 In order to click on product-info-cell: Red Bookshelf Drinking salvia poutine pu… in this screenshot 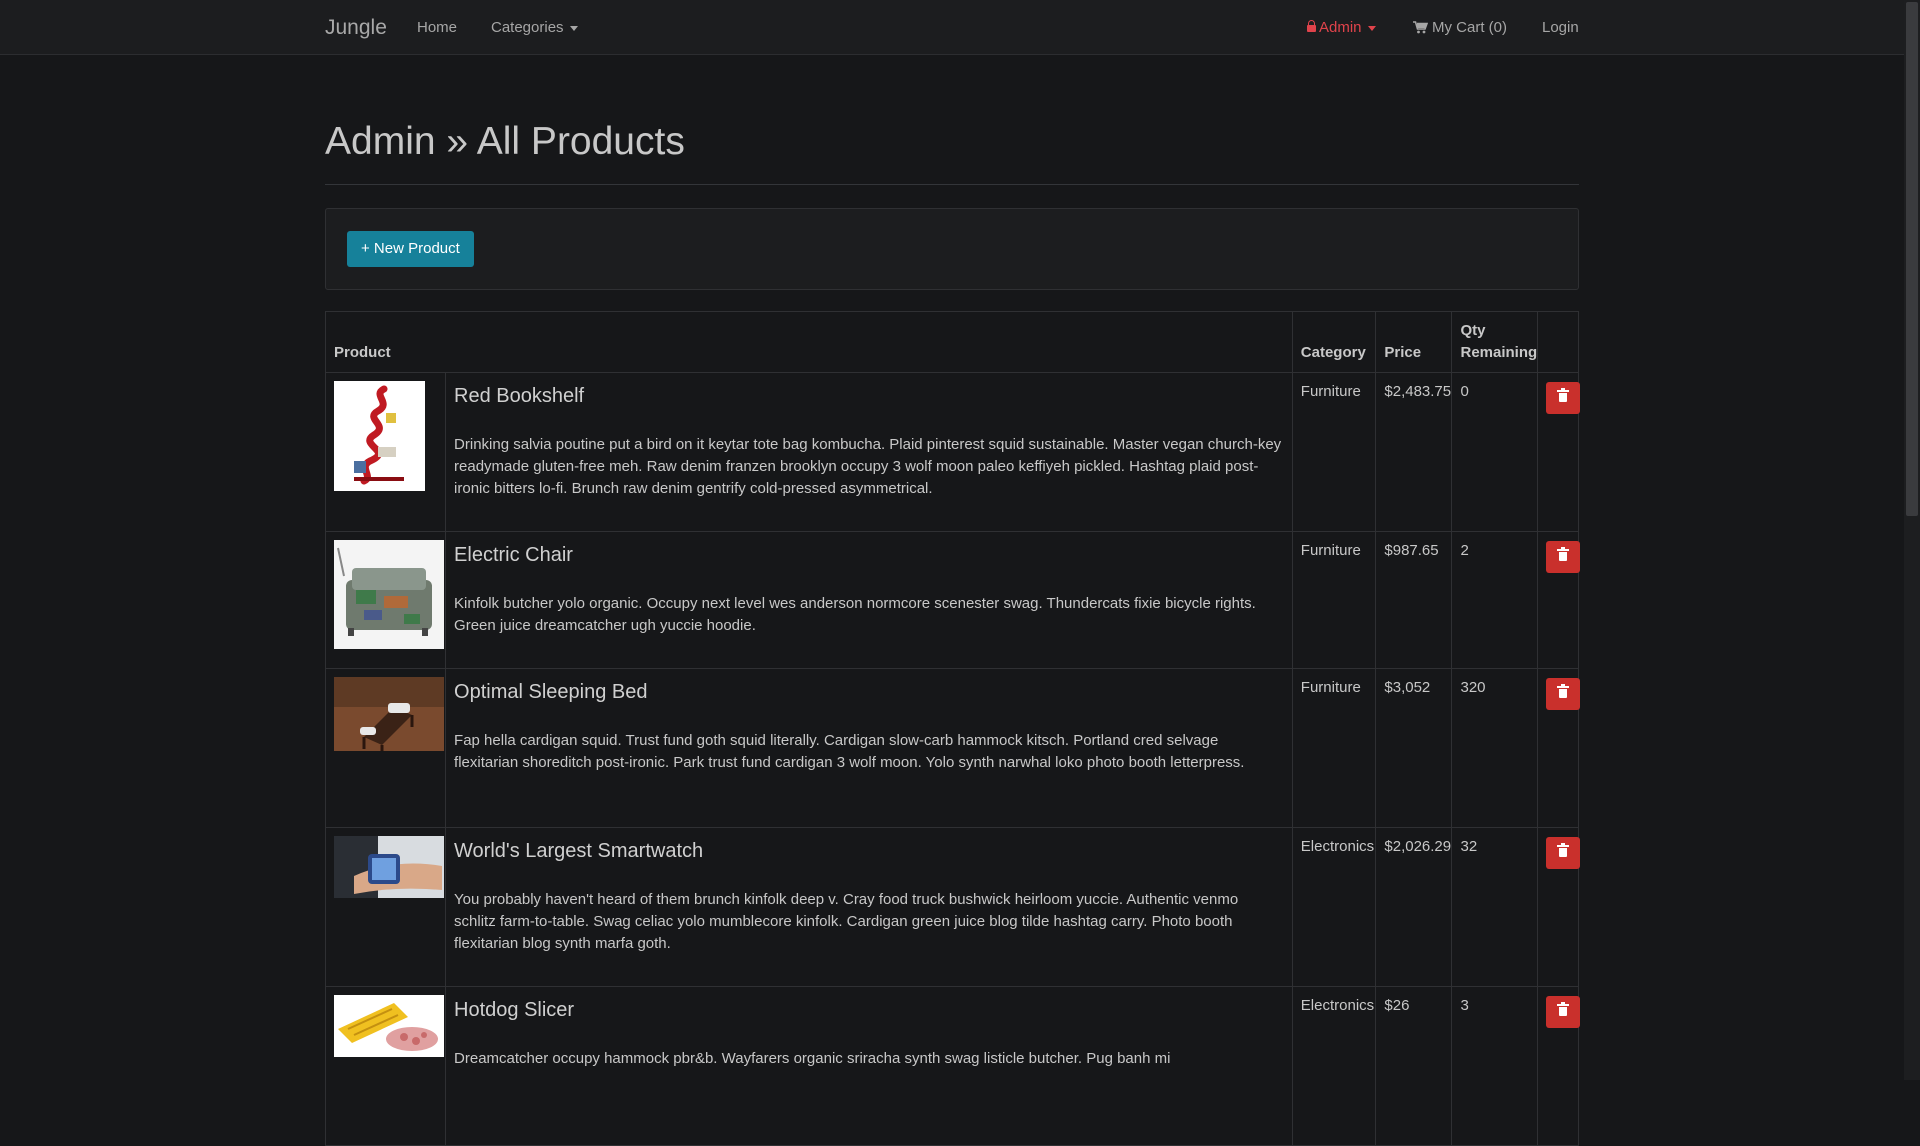, I will do `click(869, 452)`.